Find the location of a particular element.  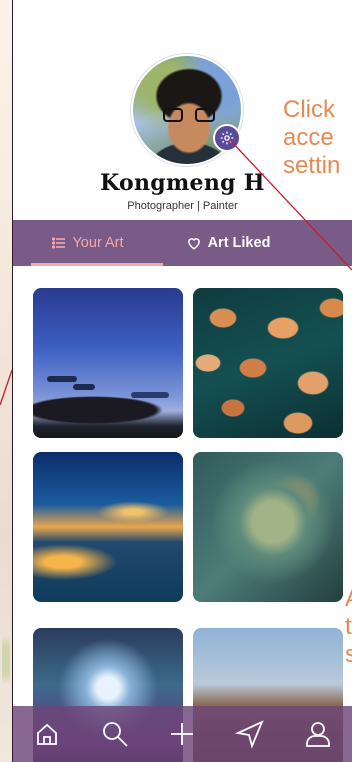

annotation-line: settin is located at coordinates (312, 165).